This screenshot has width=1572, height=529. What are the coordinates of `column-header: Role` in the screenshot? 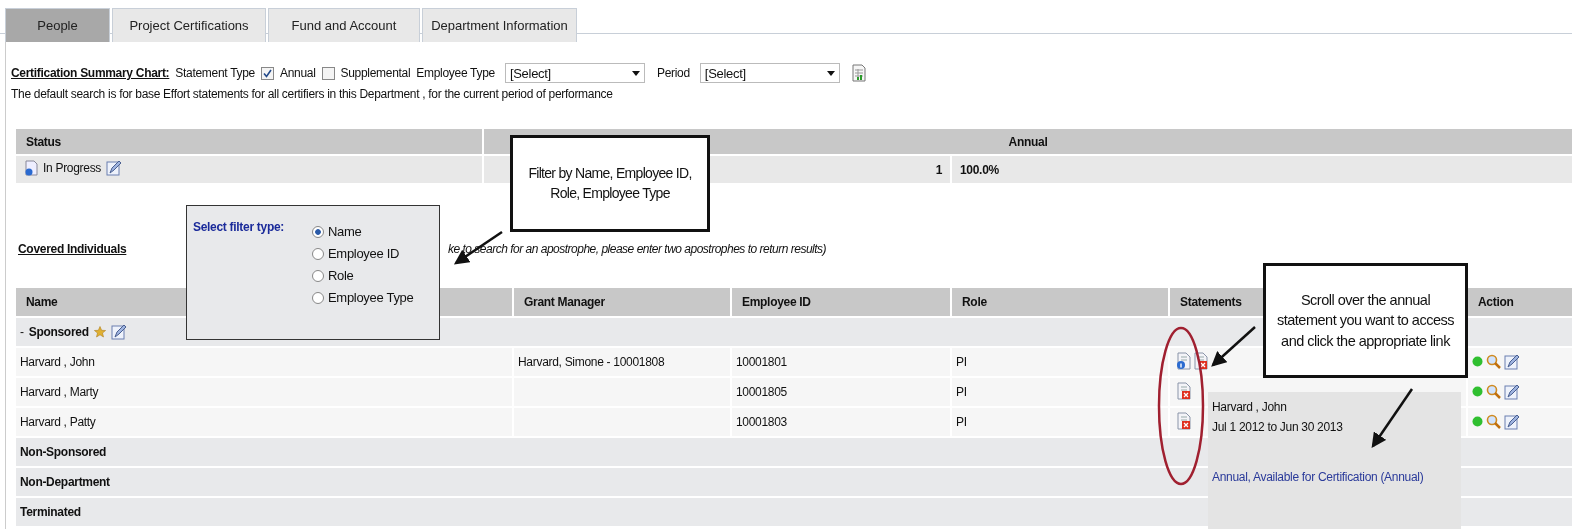 It's located at (1060, 302).